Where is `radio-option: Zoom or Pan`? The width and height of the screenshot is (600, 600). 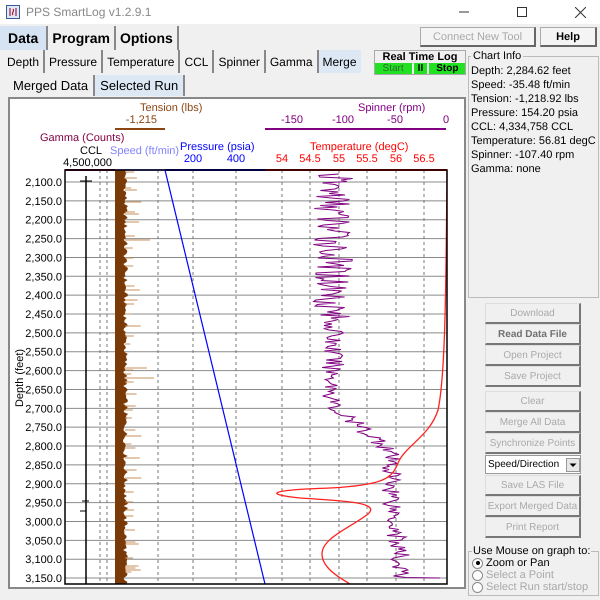
radio-option: Zoom or Pan is located at coordinates (533, 563).